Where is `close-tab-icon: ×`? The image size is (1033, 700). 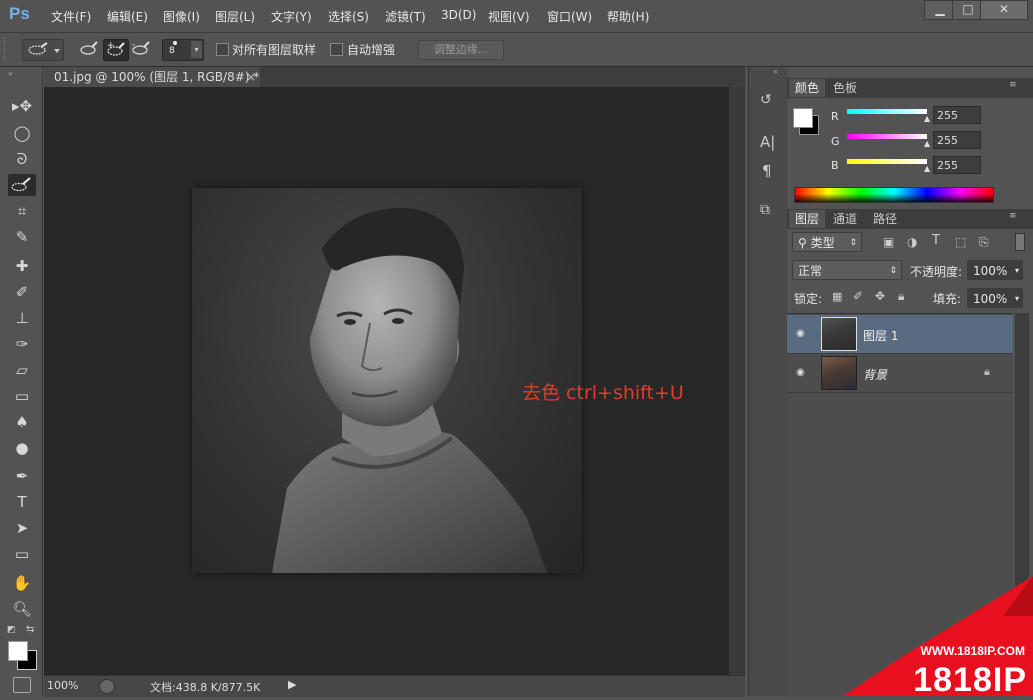
close-tab-icon: × is located at coordinates (251, 77).